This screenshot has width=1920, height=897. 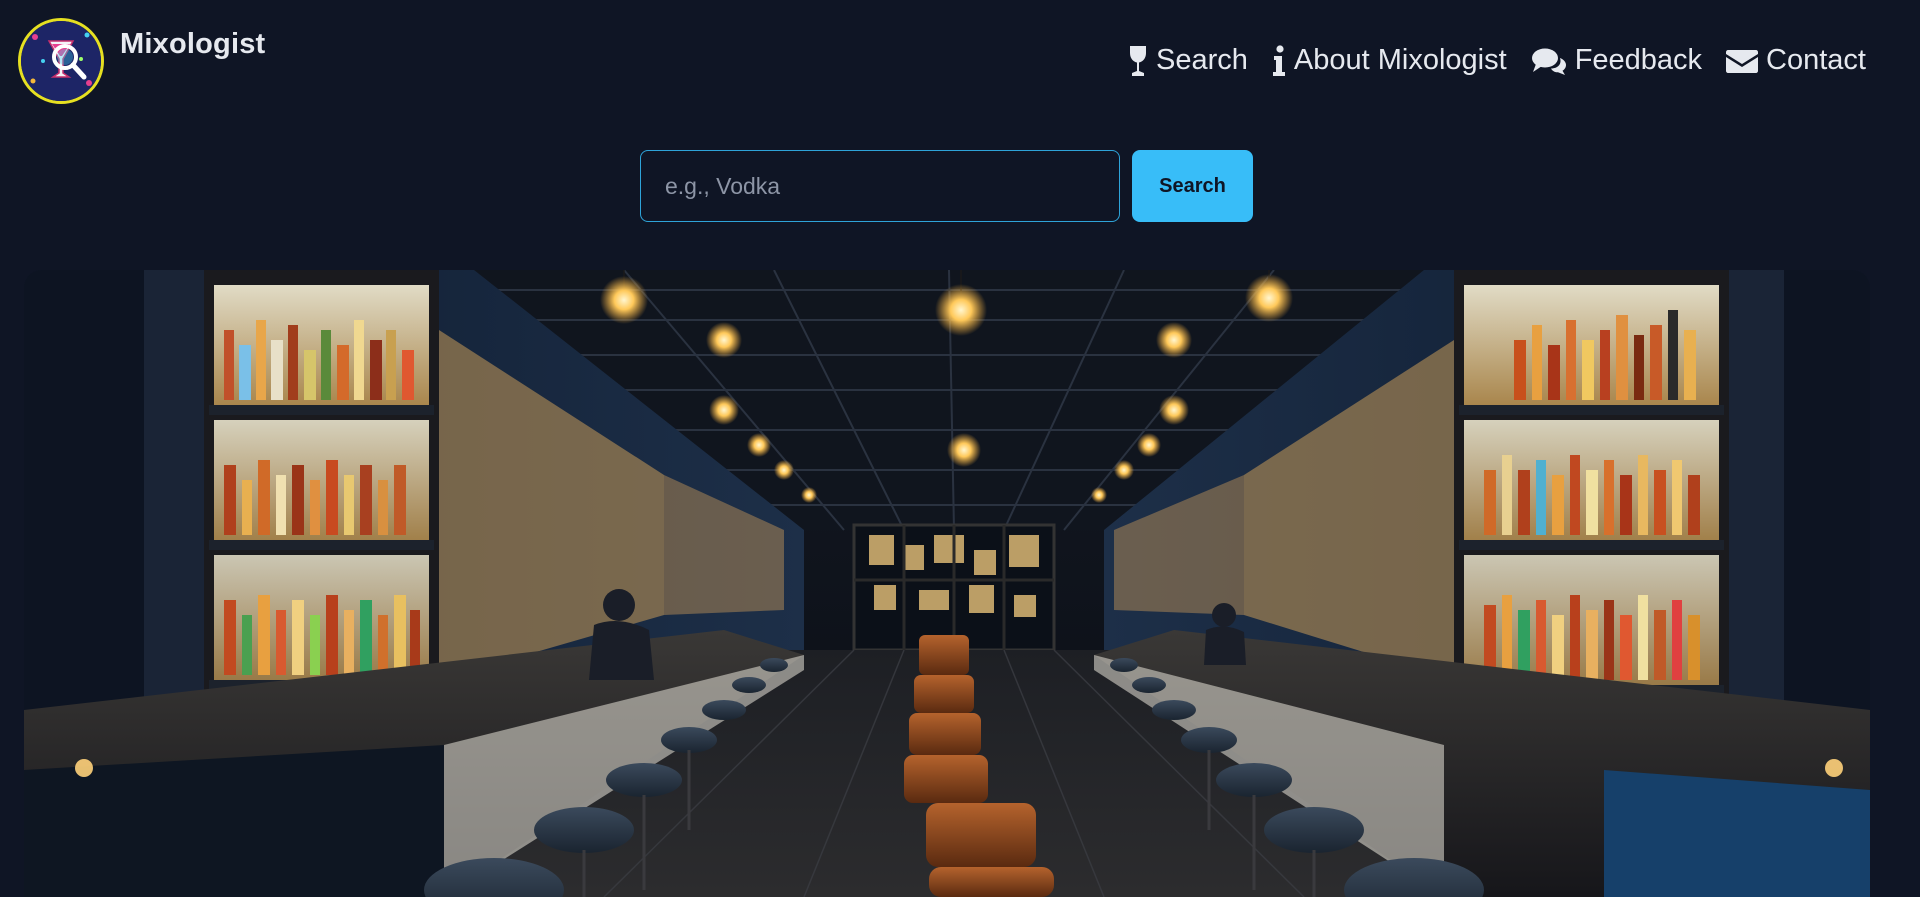 I want to click on main-nav: Search About Mixologist Feedback Contact, so click(x=1497, y=60).